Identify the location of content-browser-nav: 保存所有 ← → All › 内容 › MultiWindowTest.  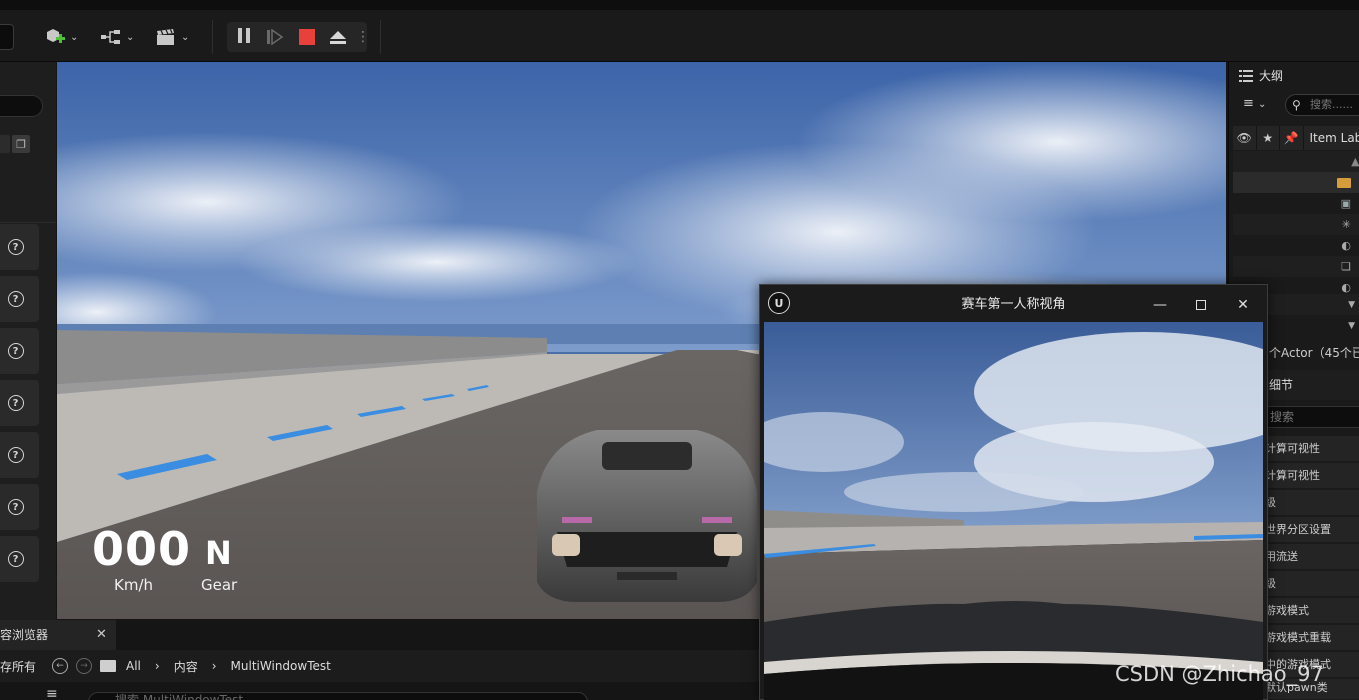
(380, 666).